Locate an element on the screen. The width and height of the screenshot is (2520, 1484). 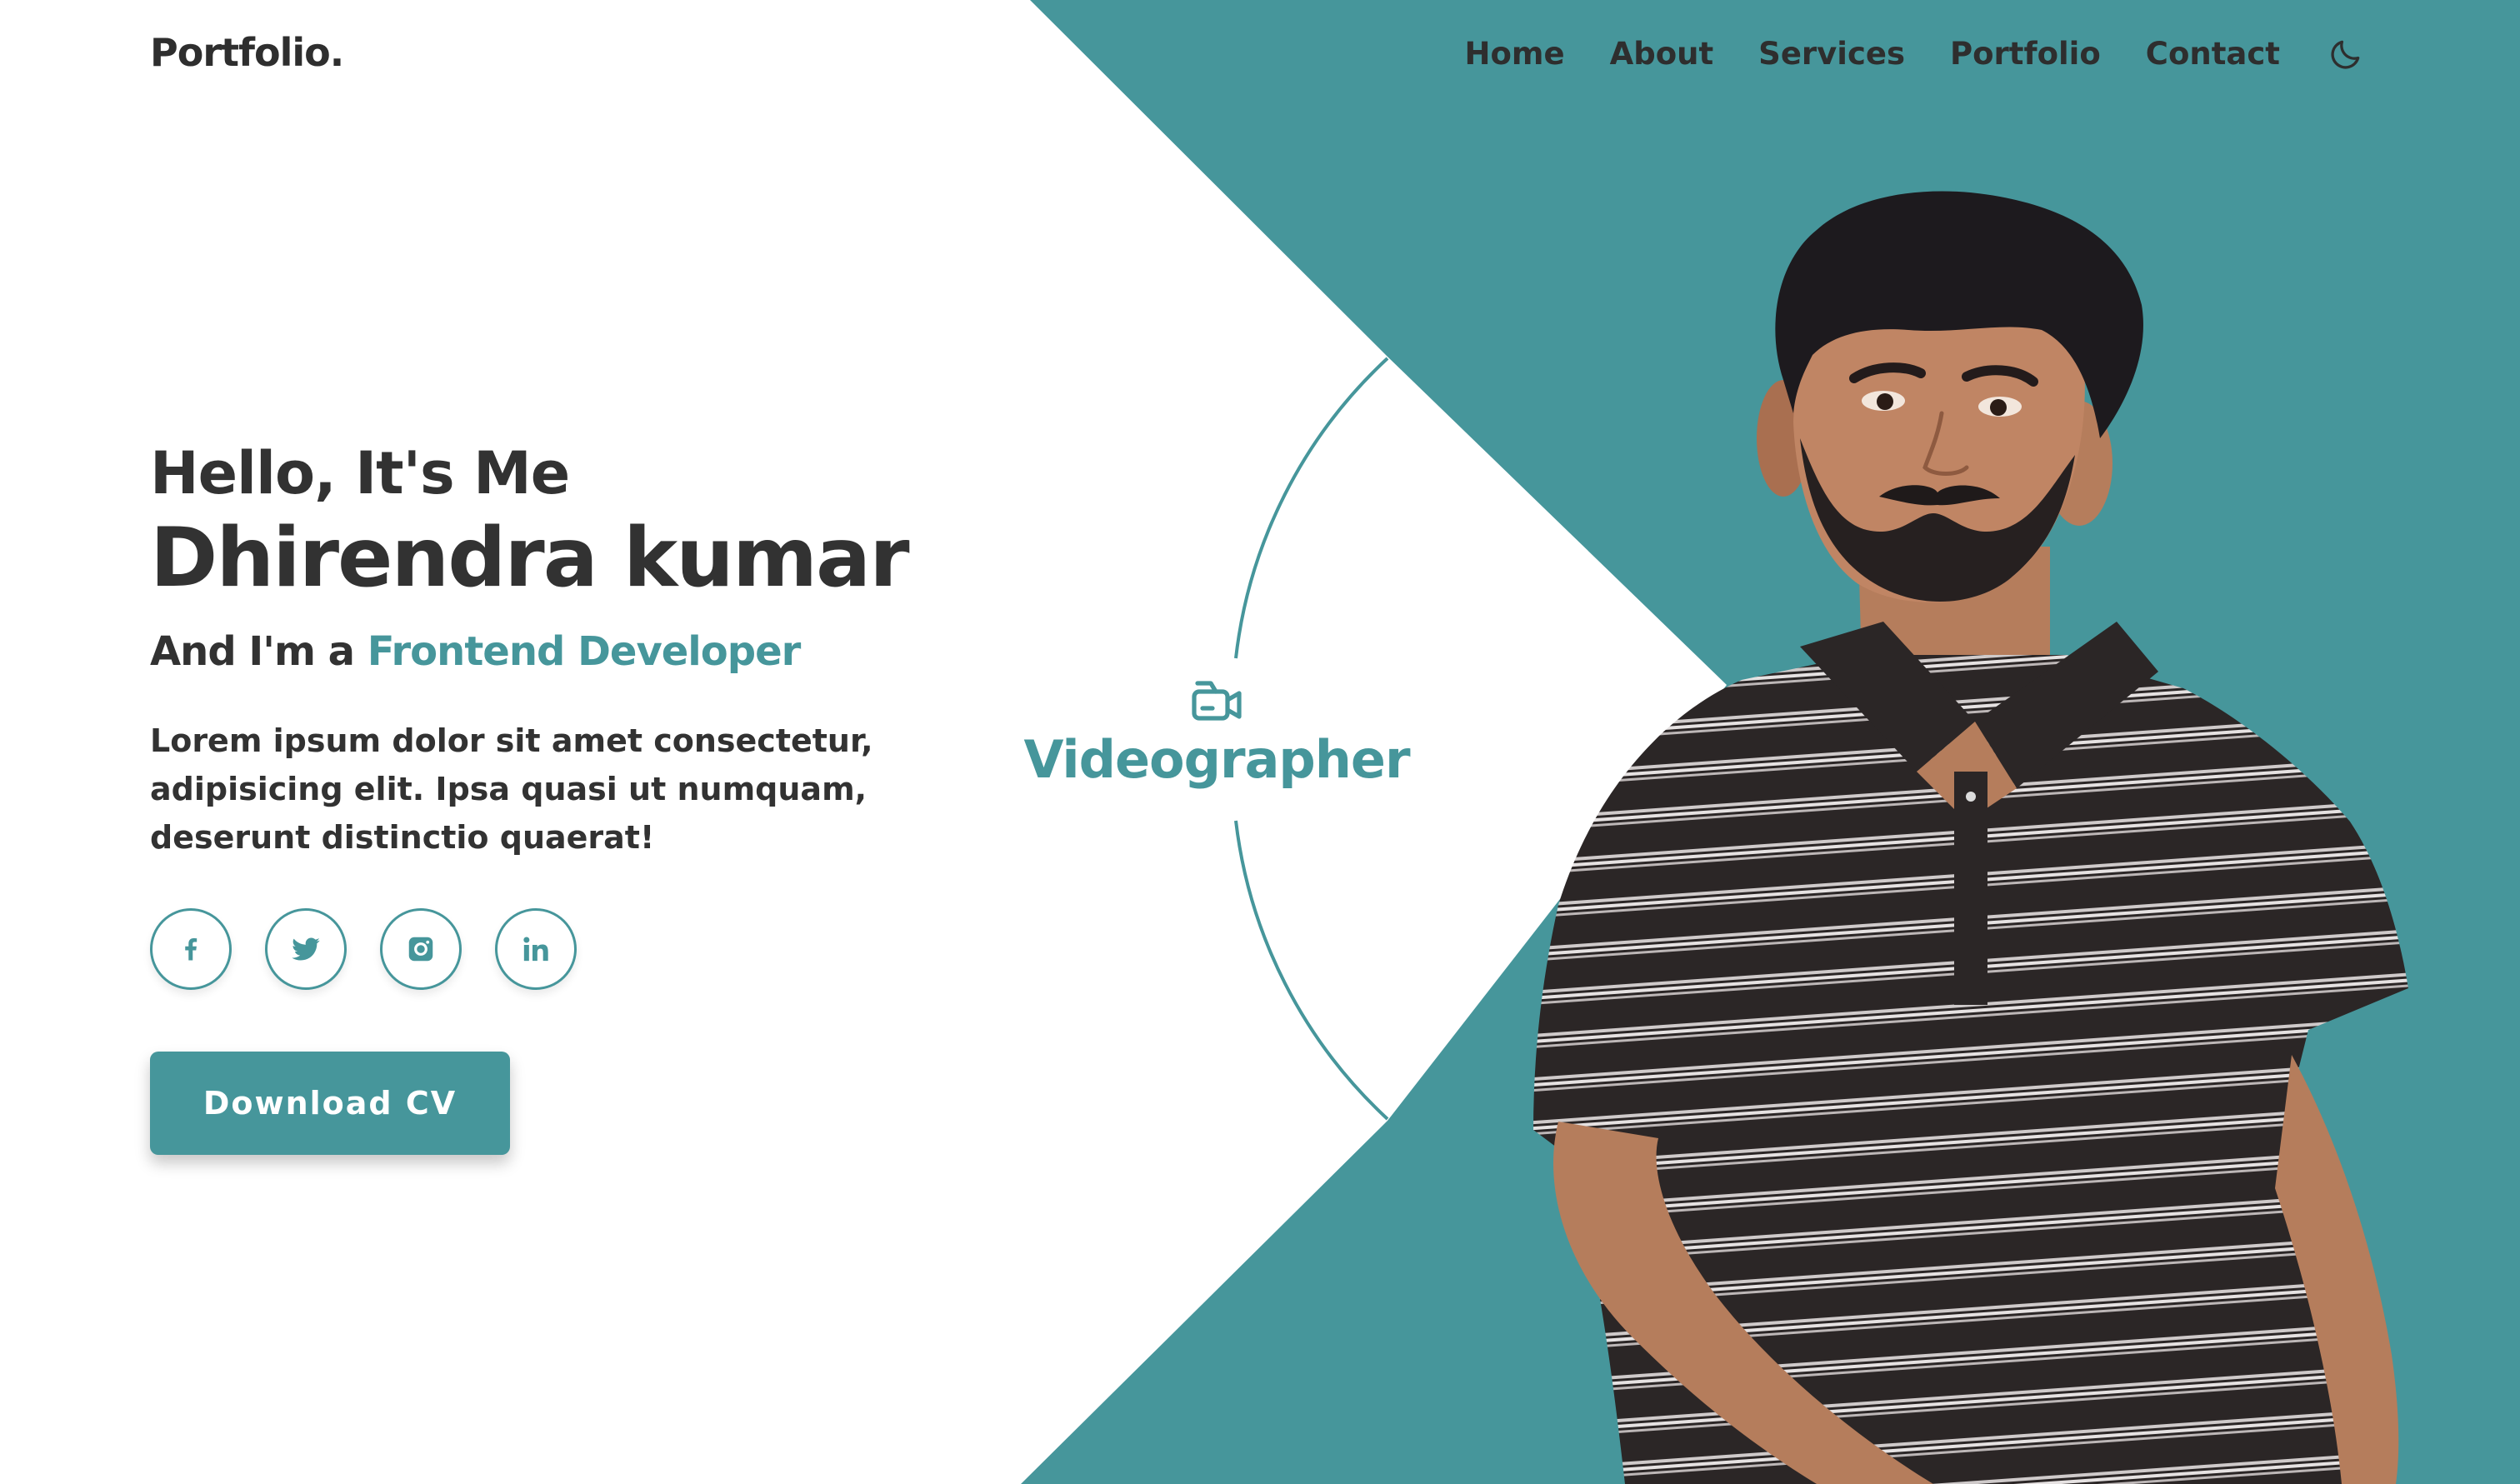
hero-greeting: Hello, It's Me is located at coordinates (360, 473).